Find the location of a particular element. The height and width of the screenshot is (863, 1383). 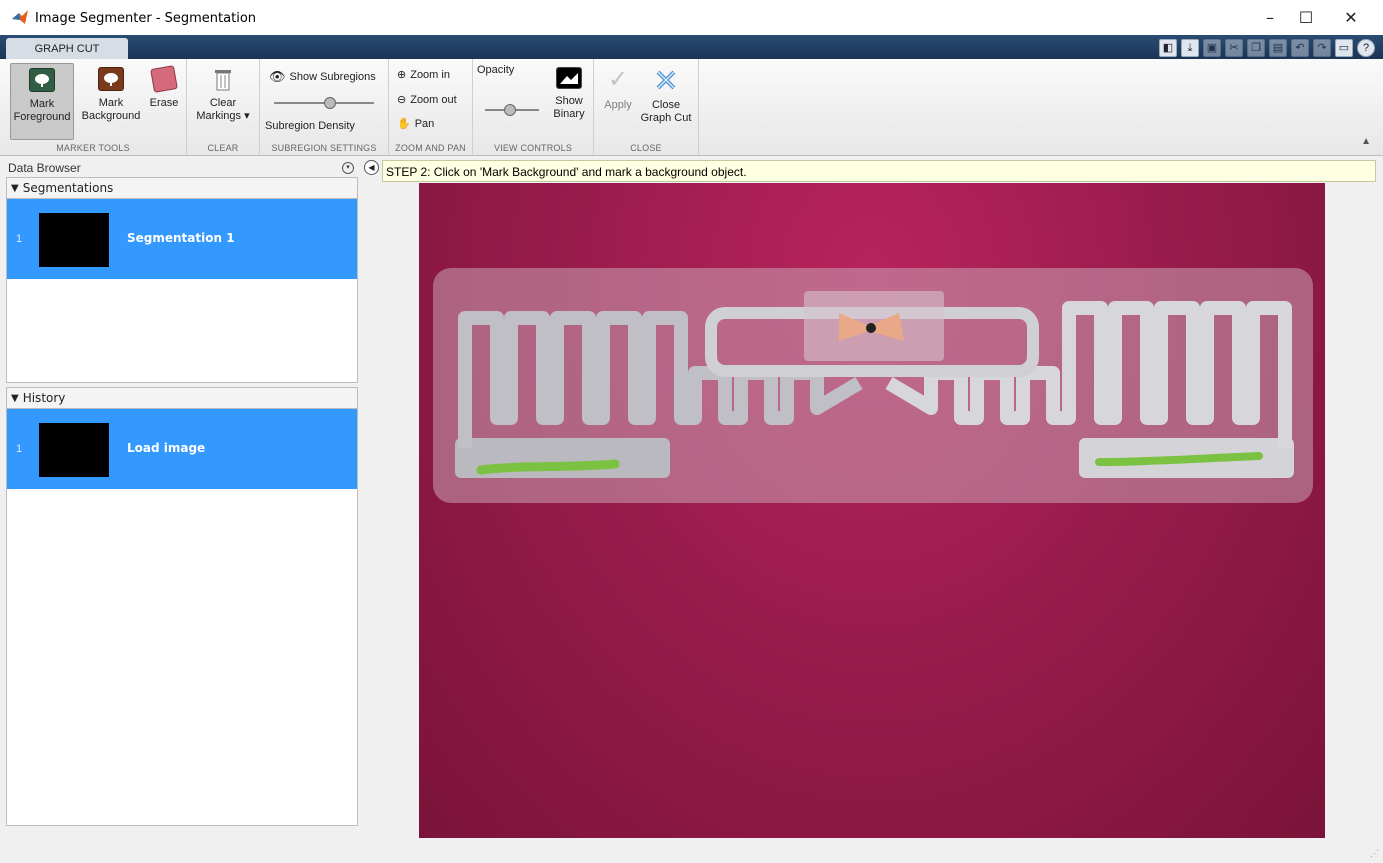

title-bar: Image Segmenter - Segmentation – ☐ ✕ is located at coordinates (691, 17).